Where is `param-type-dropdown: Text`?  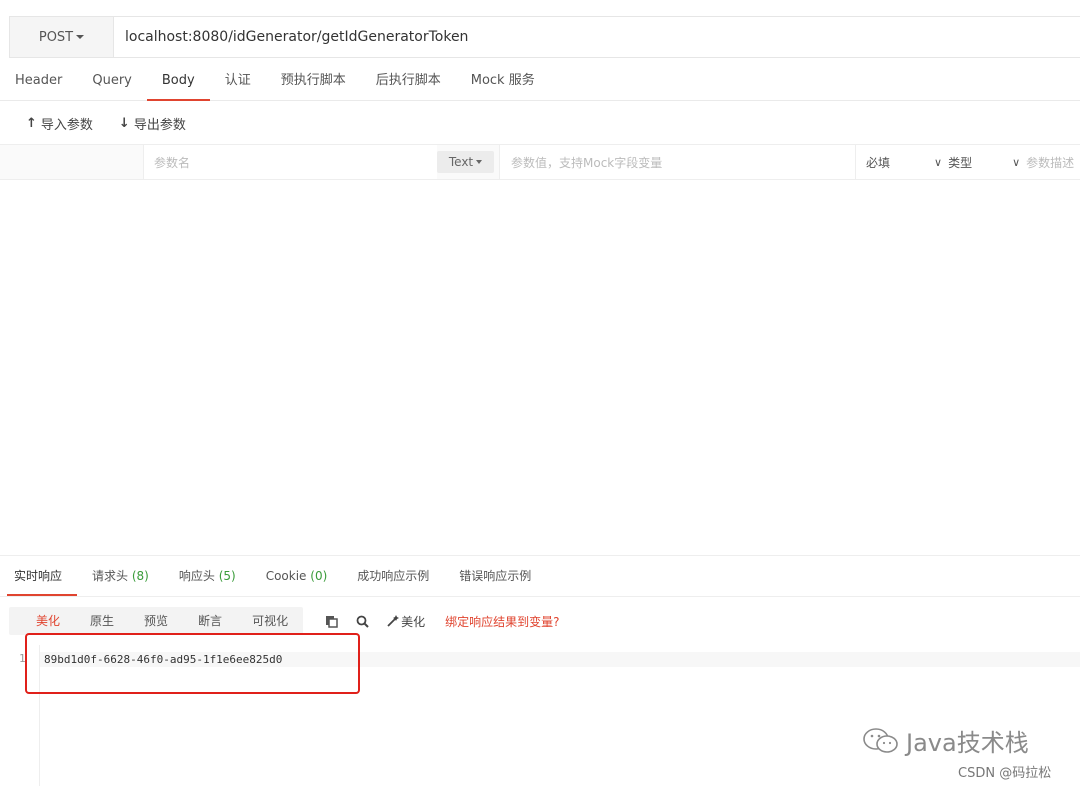
param-type-dropdown: Text is located at coordinates (465, 162).